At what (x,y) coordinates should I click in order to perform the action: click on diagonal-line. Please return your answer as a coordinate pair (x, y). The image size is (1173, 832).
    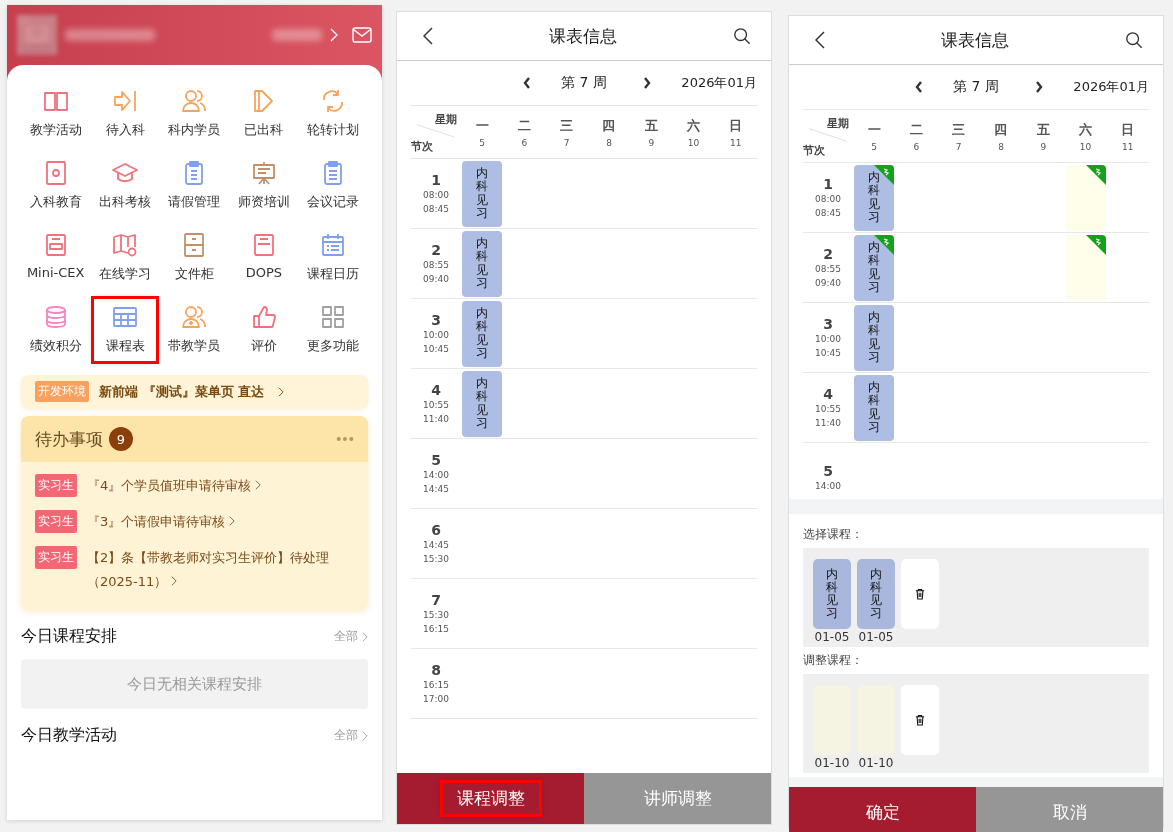
    Looking at the image, I should click on (436, 131).